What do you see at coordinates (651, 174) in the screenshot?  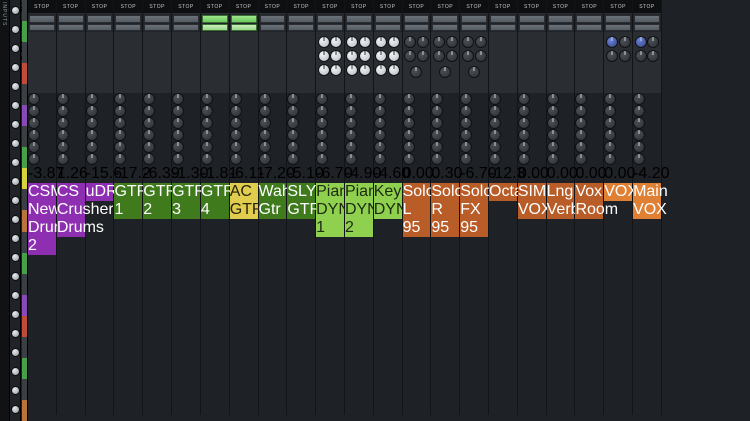 I see `fader-value: -4.20` at bounding box center [651, 174].